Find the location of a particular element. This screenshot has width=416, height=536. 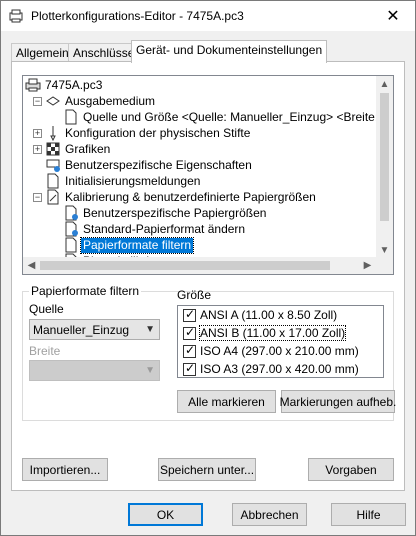

clear-all-button: Markierungen aufheb. is located at coordinates (338, 401).